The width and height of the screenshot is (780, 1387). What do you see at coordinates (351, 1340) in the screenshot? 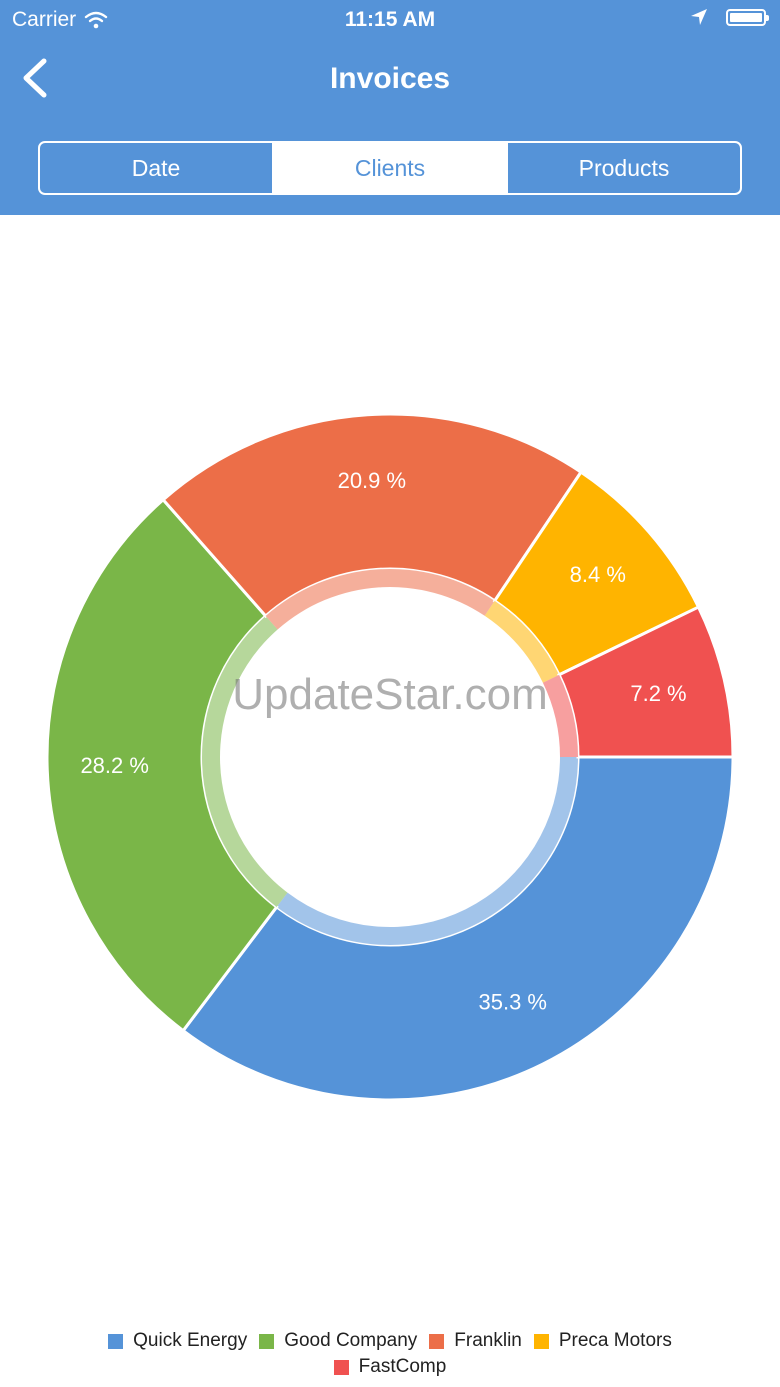
I see `legend-label: Good Company` at bounding box center [351, 1340].